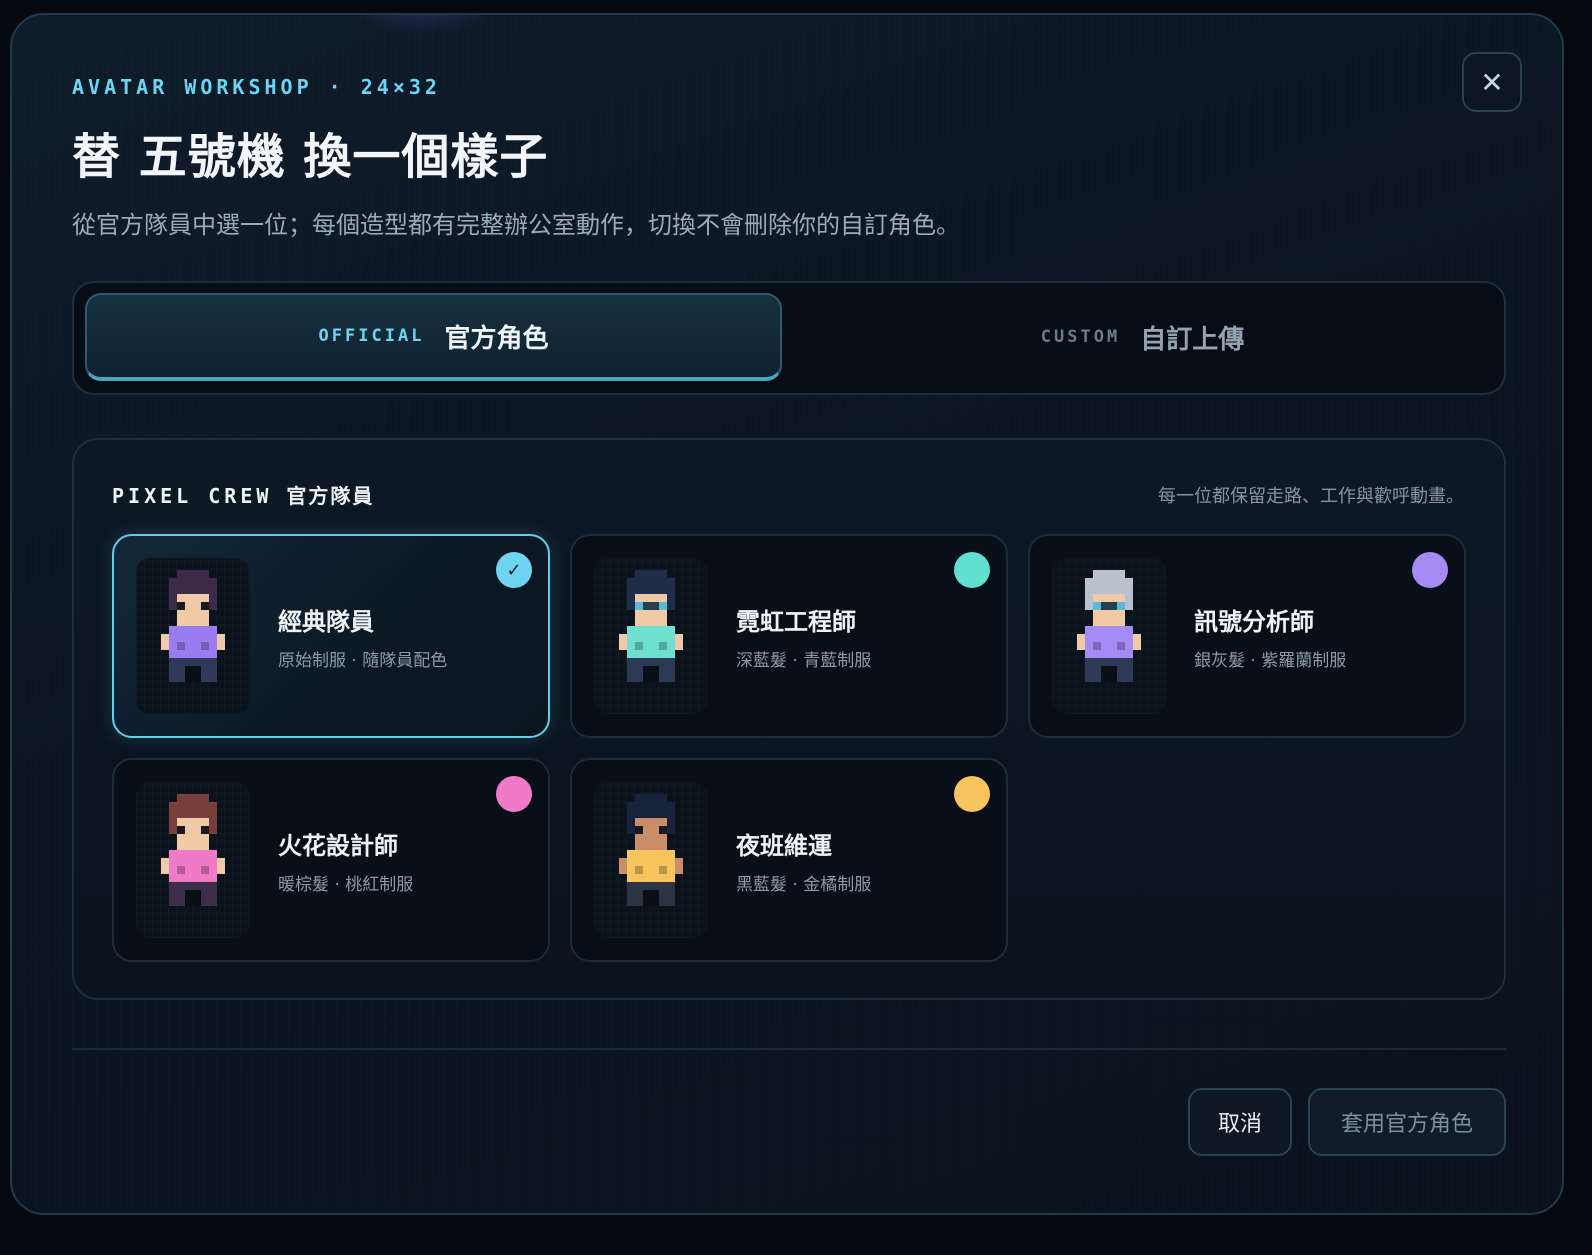  I want to click on crew-card-name: 夜班維運, so click(784, 846).